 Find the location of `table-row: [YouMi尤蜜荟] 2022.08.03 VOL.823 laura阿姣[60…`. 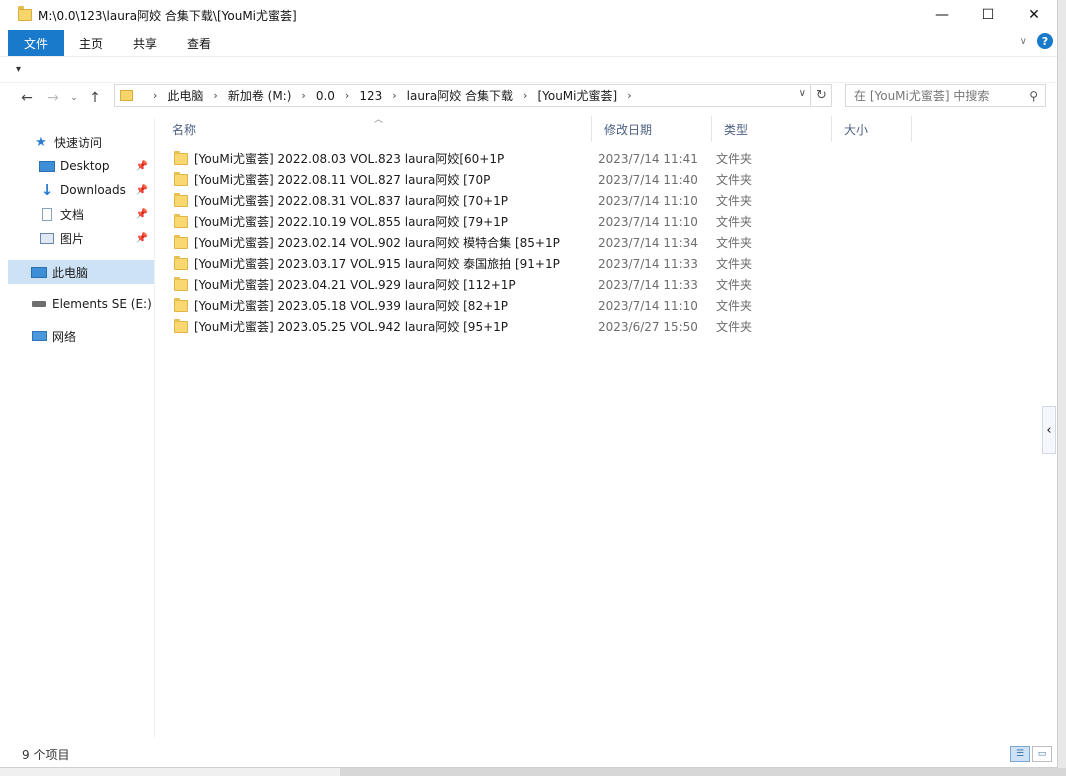

table-row: [YouMi尤蜜荟] 2022.08.03 VOL.823 laura阿姣[60… is located at coordinates (600, 158).